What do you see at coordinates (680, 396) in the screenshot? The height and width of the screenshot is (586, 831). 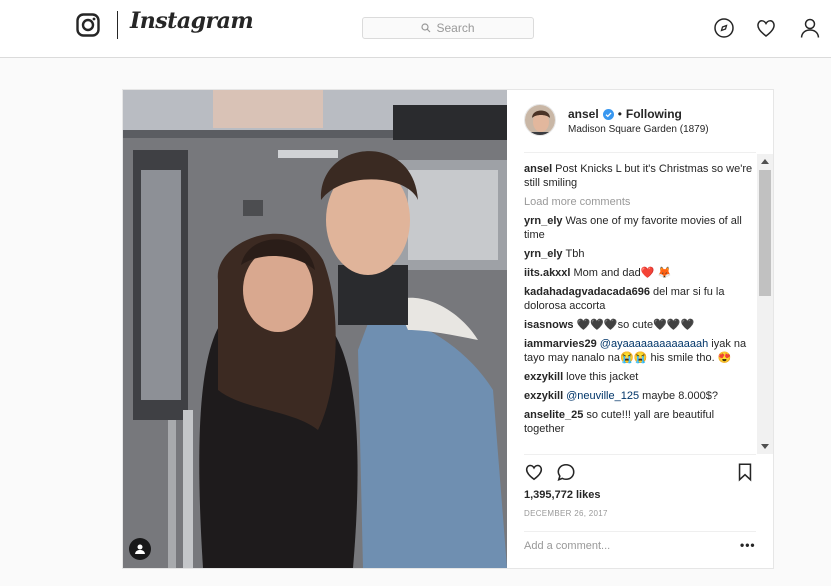 I see `comment-text: maybe 8.000$?` at bounding box center [680, 396].